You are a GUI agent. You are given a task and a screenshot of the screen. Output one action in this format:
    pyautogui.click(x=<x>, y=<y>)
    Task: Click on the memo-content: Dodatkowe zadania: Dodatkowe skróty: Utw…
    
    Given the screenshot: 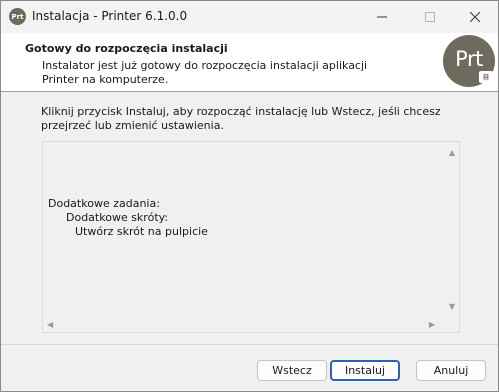 What is the action you would take?
    pyautogui.click(x=128, y=218)
    